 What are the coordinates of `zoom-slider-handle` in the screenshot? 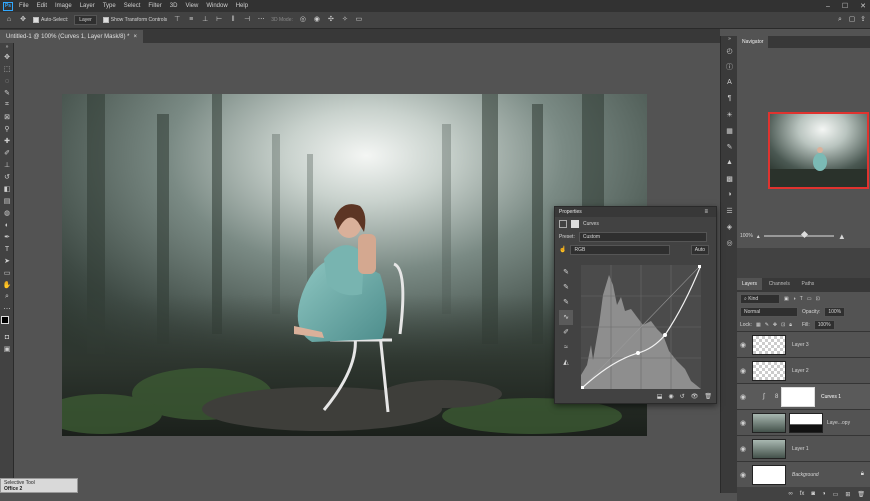 It's located at (804, 234).